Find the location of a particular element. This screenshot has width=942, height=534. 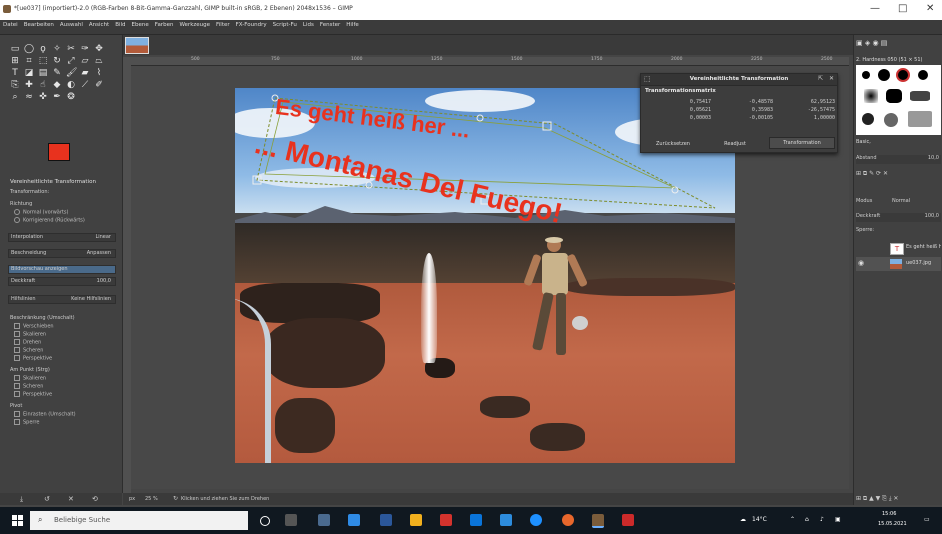

edge-chromium-icon is located at coordinates (536, 520).